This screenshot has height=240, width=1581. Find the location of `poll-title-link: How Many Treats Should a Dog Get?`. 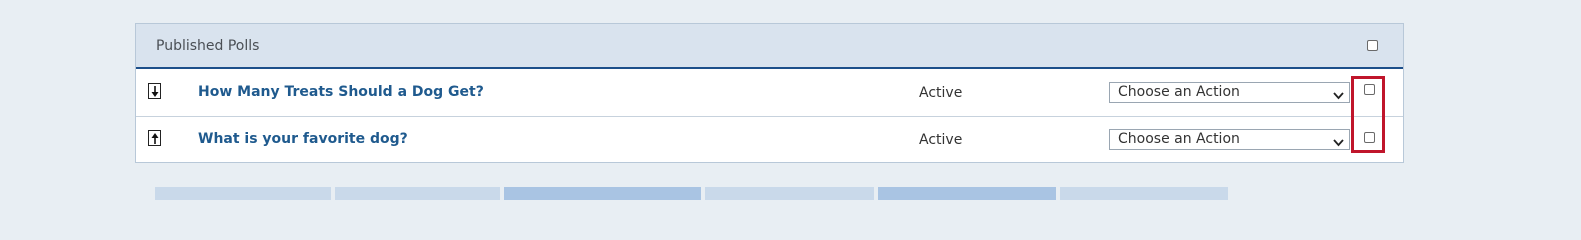

poll-title-link: How Many Treats Should a Dog Get? is located at coordinates (341, 92).